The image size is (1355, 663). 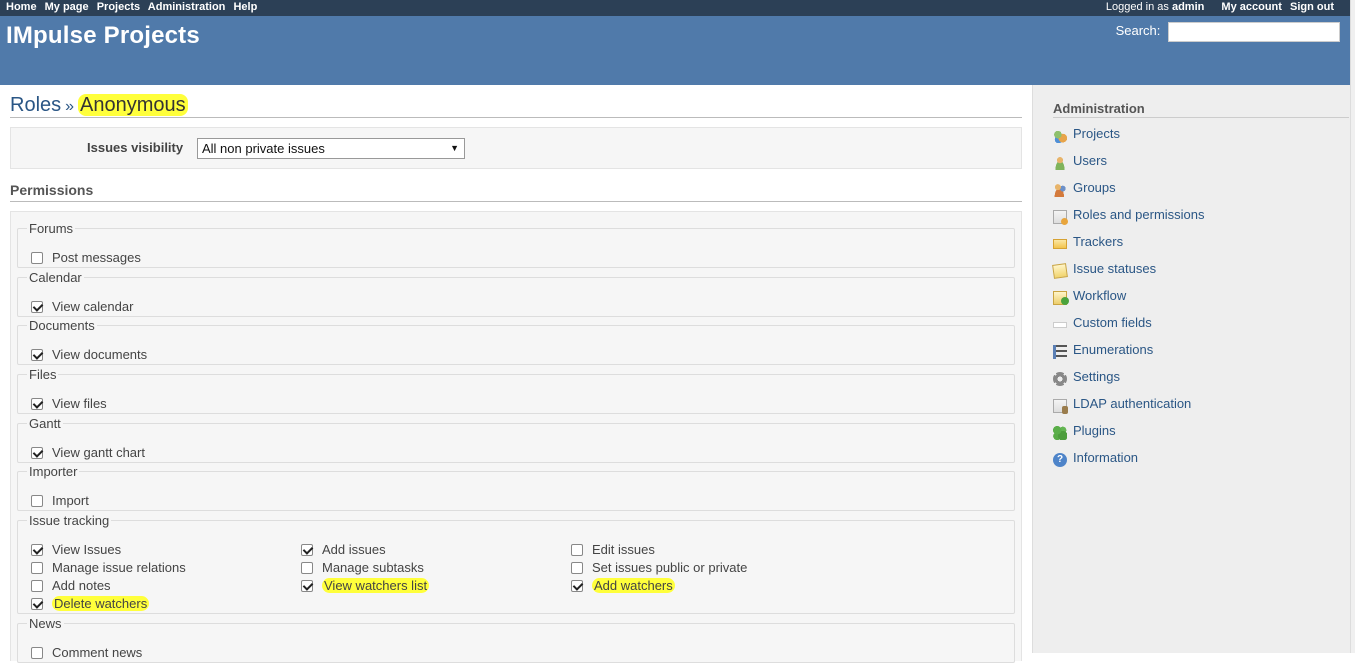 I want to click on top-menu-home: Home, so click(x=21, y=7).